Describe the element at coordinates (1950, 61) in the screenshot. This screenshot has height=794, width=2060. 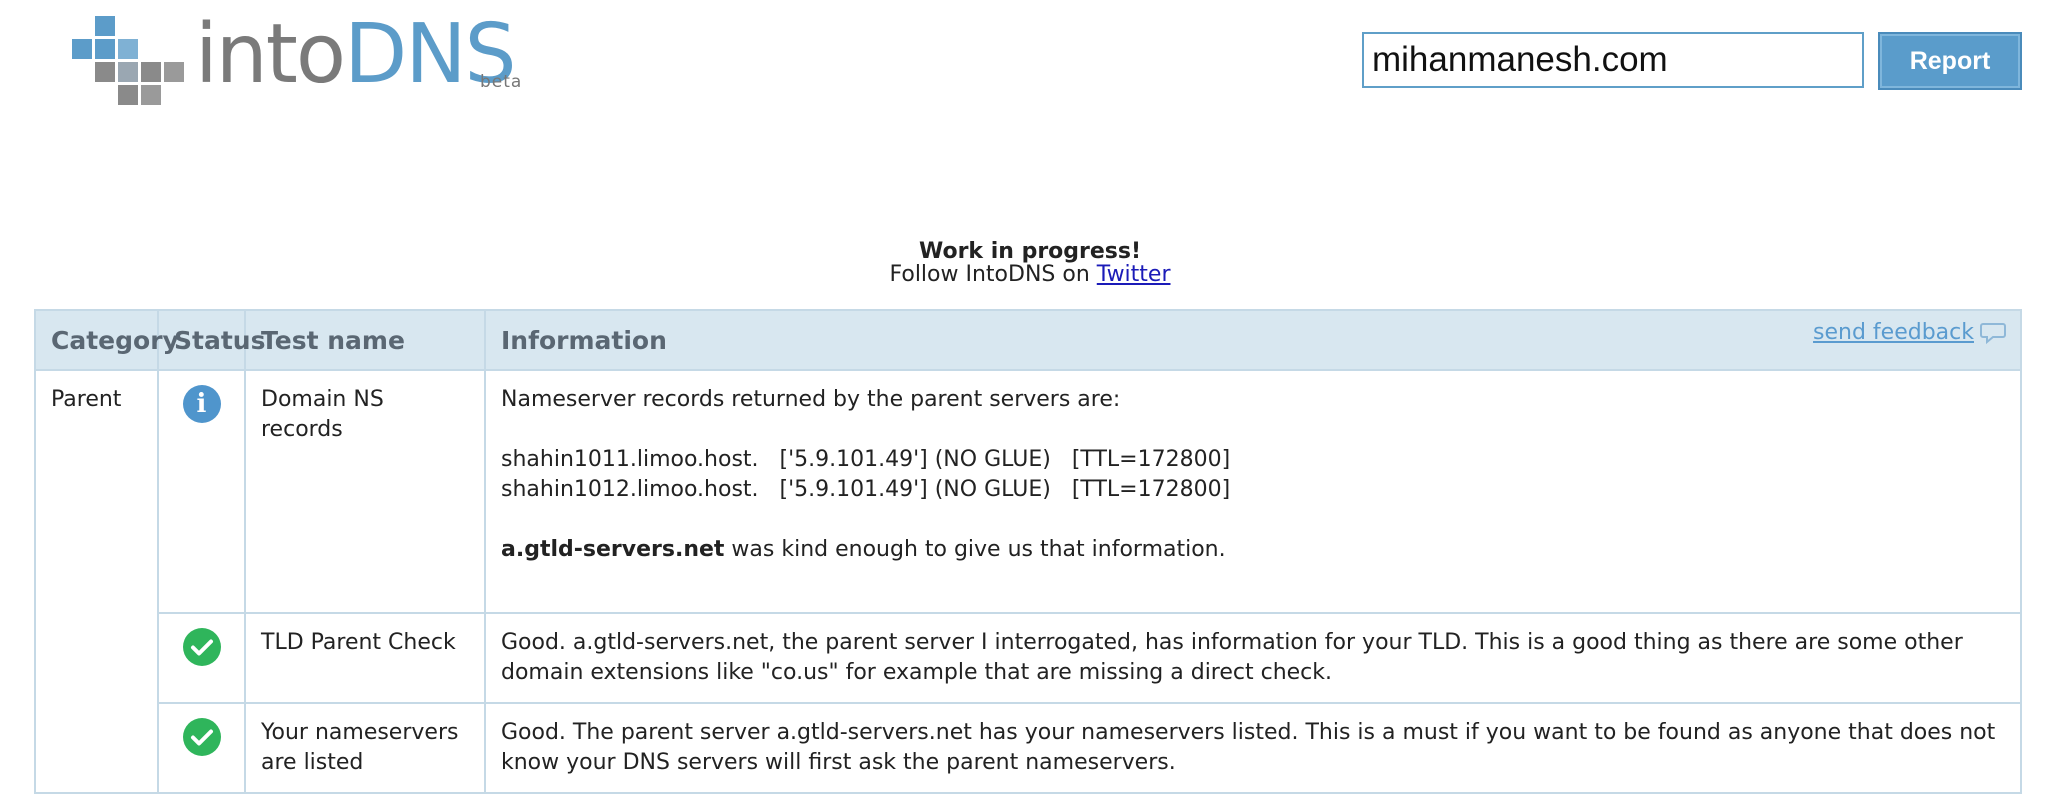
I see `report-button: Report` at that location.